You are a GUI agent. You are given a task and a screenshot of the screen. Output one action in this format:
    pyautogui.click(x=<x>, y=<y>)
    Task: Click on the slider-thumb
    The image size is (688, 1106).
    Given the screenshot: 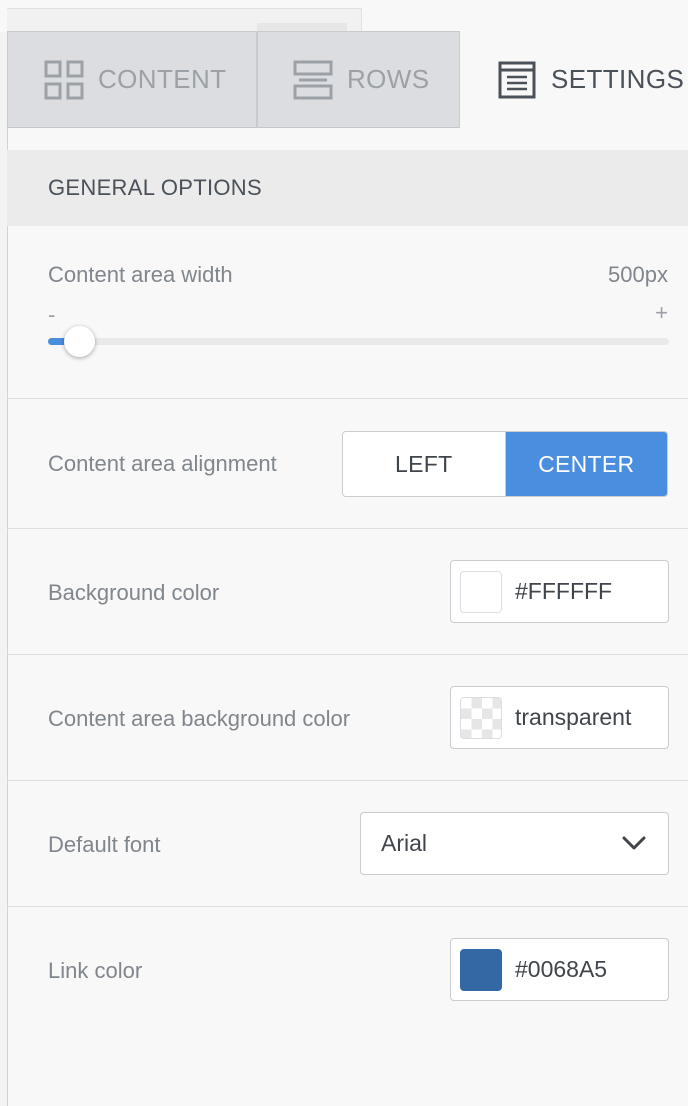 What is the action you would take?
    pyautogui.click(x=80, y=341)
    